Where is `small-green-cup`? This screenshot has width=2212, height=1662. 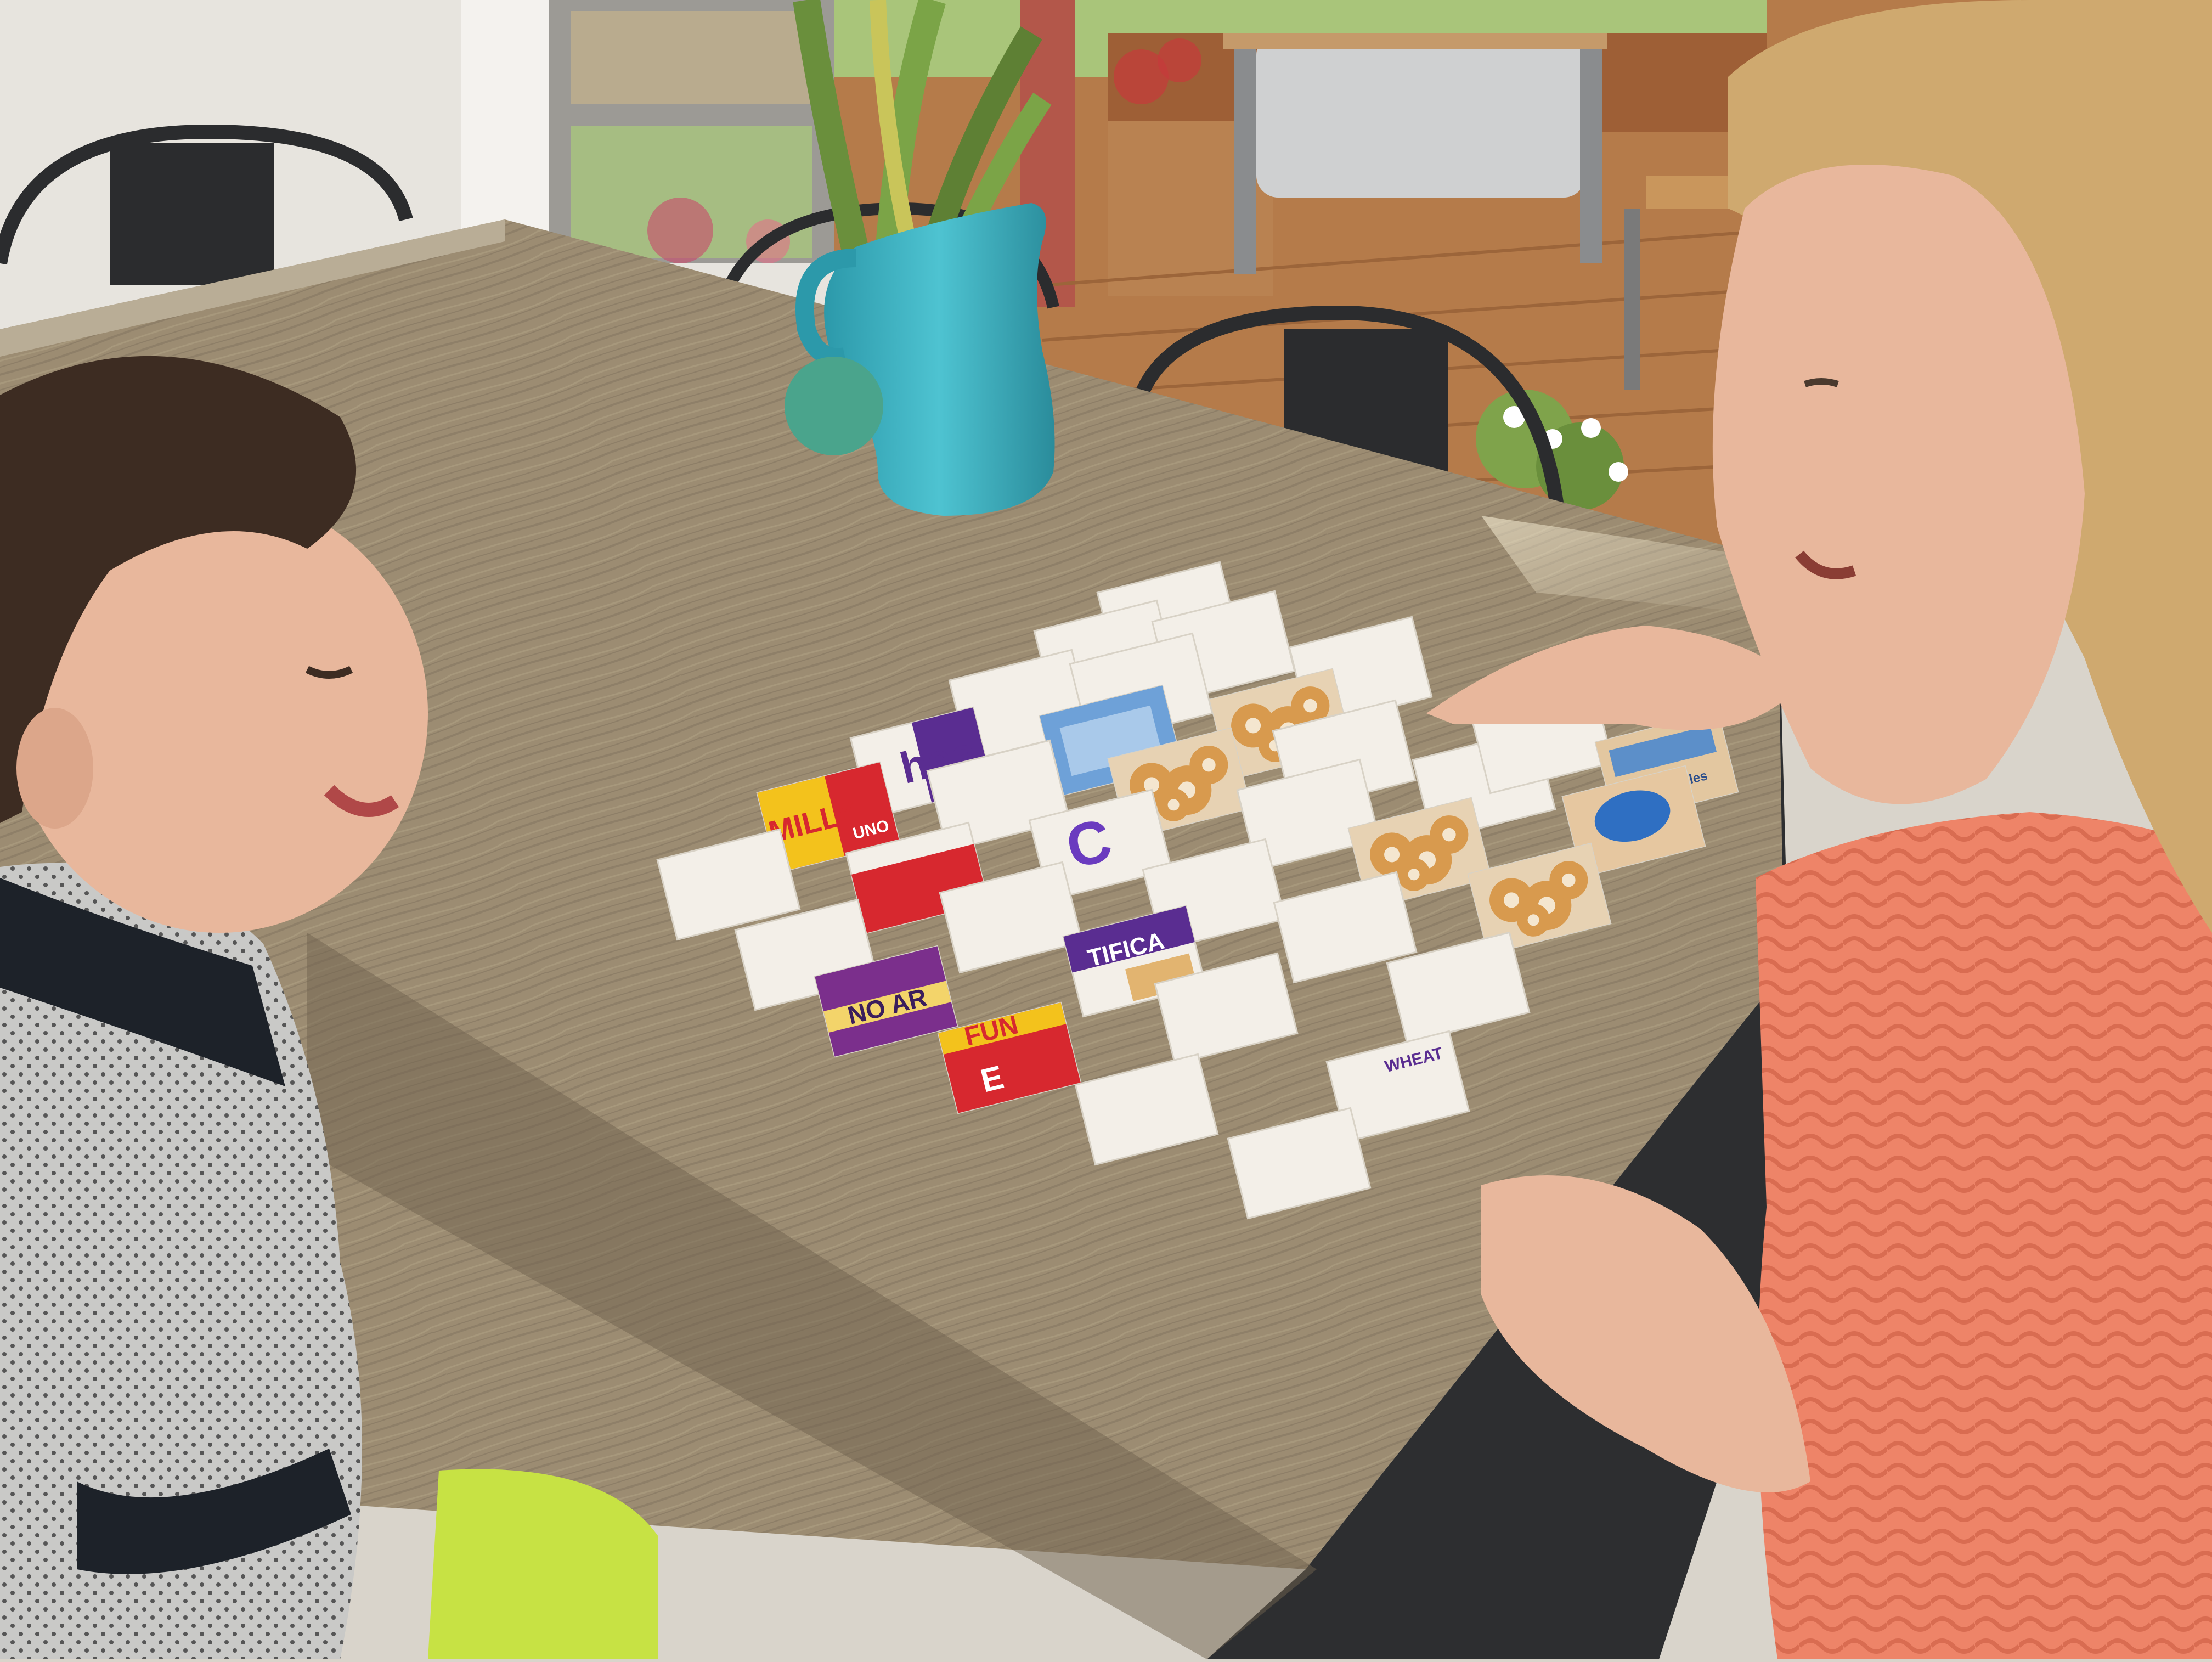 small-green-cup is located at coordinates (834, 406).